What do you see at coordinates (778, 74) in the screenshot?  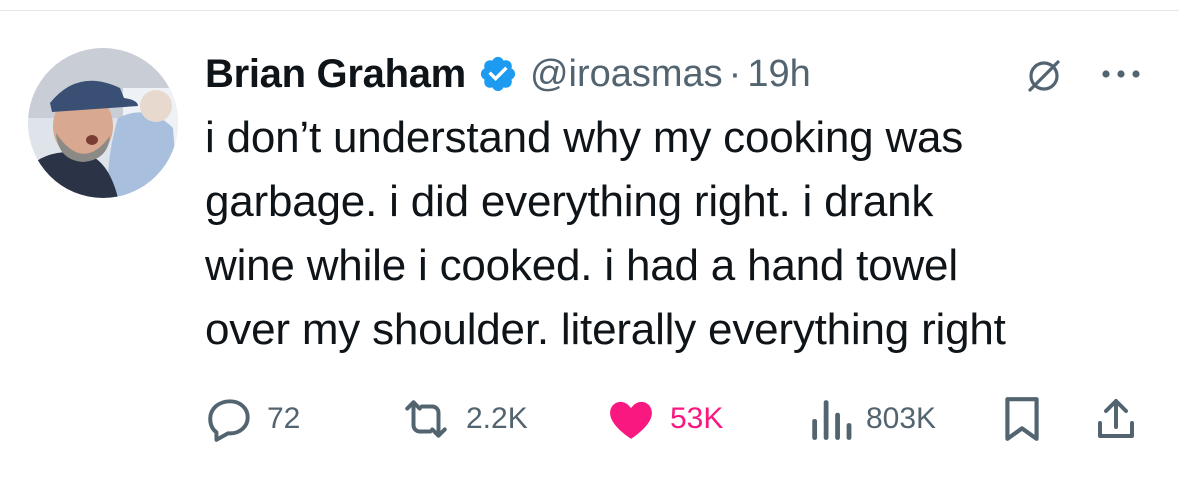 I see `tweet-time: 19h` at bounding box center [778, 74].